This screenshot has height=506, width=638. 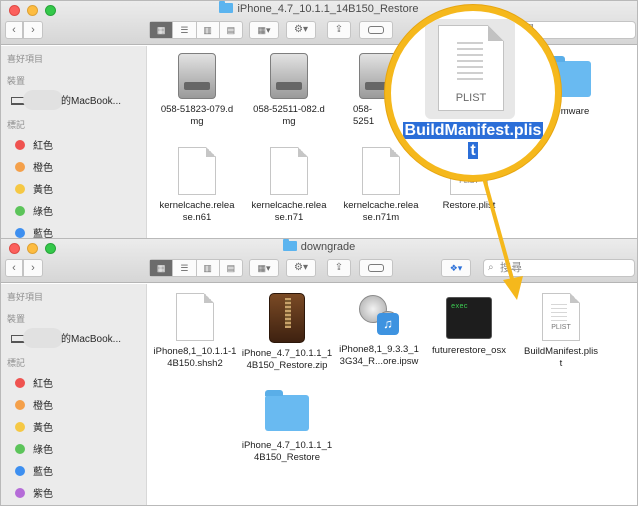 What do you see at coordinates (491, 267) in the screenshot?
I see `search-icon: ⌕` at bounding box center [491, 267].